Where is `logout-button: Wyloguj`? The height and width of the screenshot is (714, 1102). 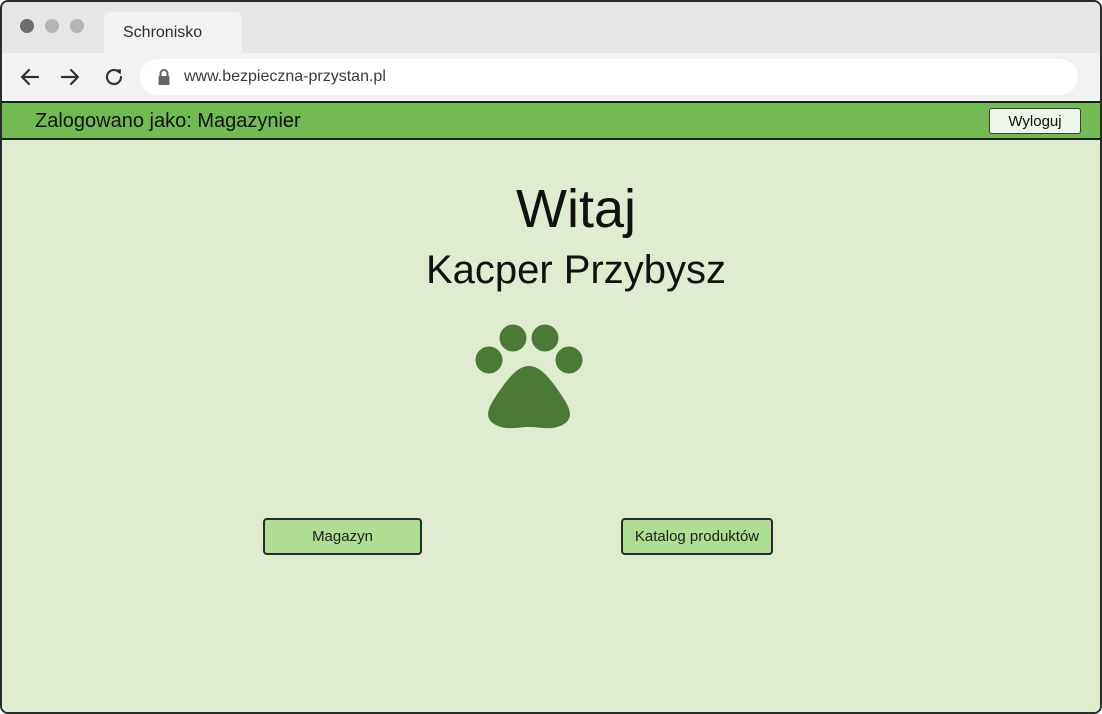
logout-button: Wyloguj is located at coordinates (1035, 121).